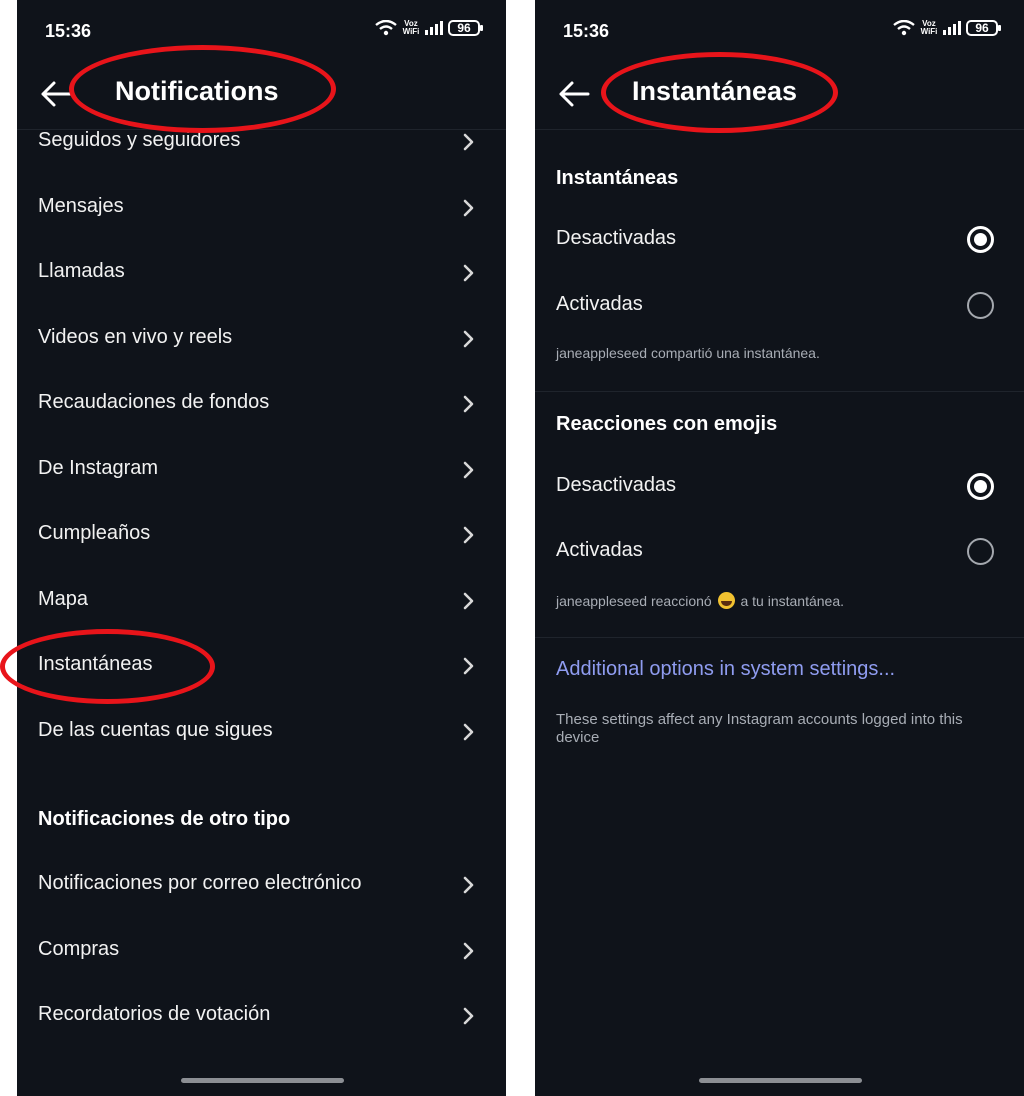 The width and height of the screenshot is (1024, 1096). I want to click on menu-item-llamadas: Llamadas, so click(261, 273).